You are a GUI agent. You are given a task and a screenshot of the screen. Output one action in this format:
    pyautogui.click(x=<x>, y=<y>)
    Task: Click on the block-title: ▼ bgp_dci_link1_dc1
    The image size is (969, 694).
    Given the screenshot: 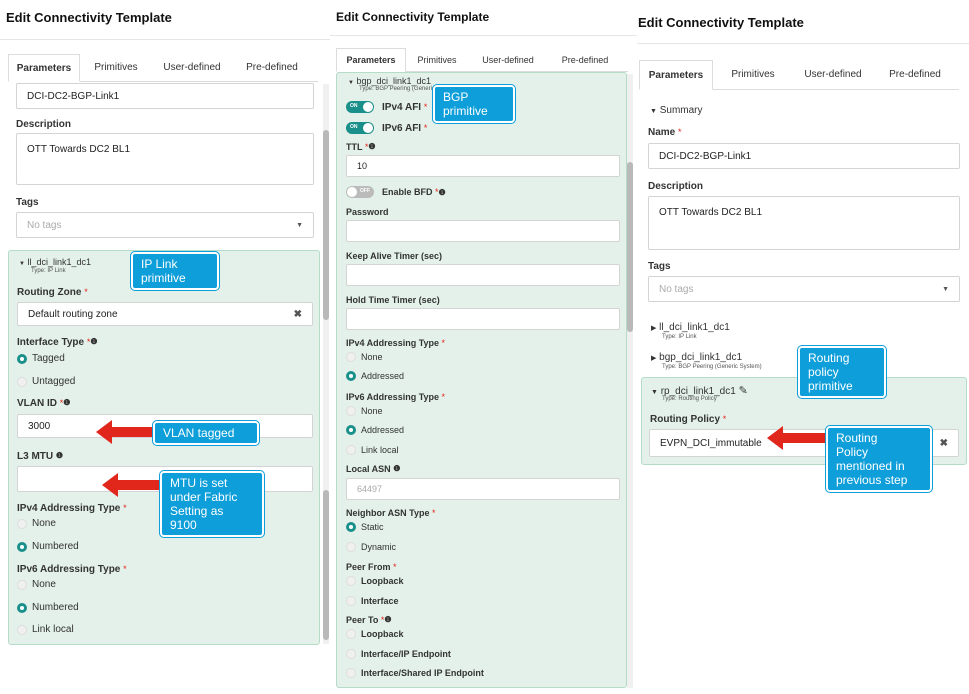 What is the action you would take?
    pyautogui.click(x=389, y=81)
    